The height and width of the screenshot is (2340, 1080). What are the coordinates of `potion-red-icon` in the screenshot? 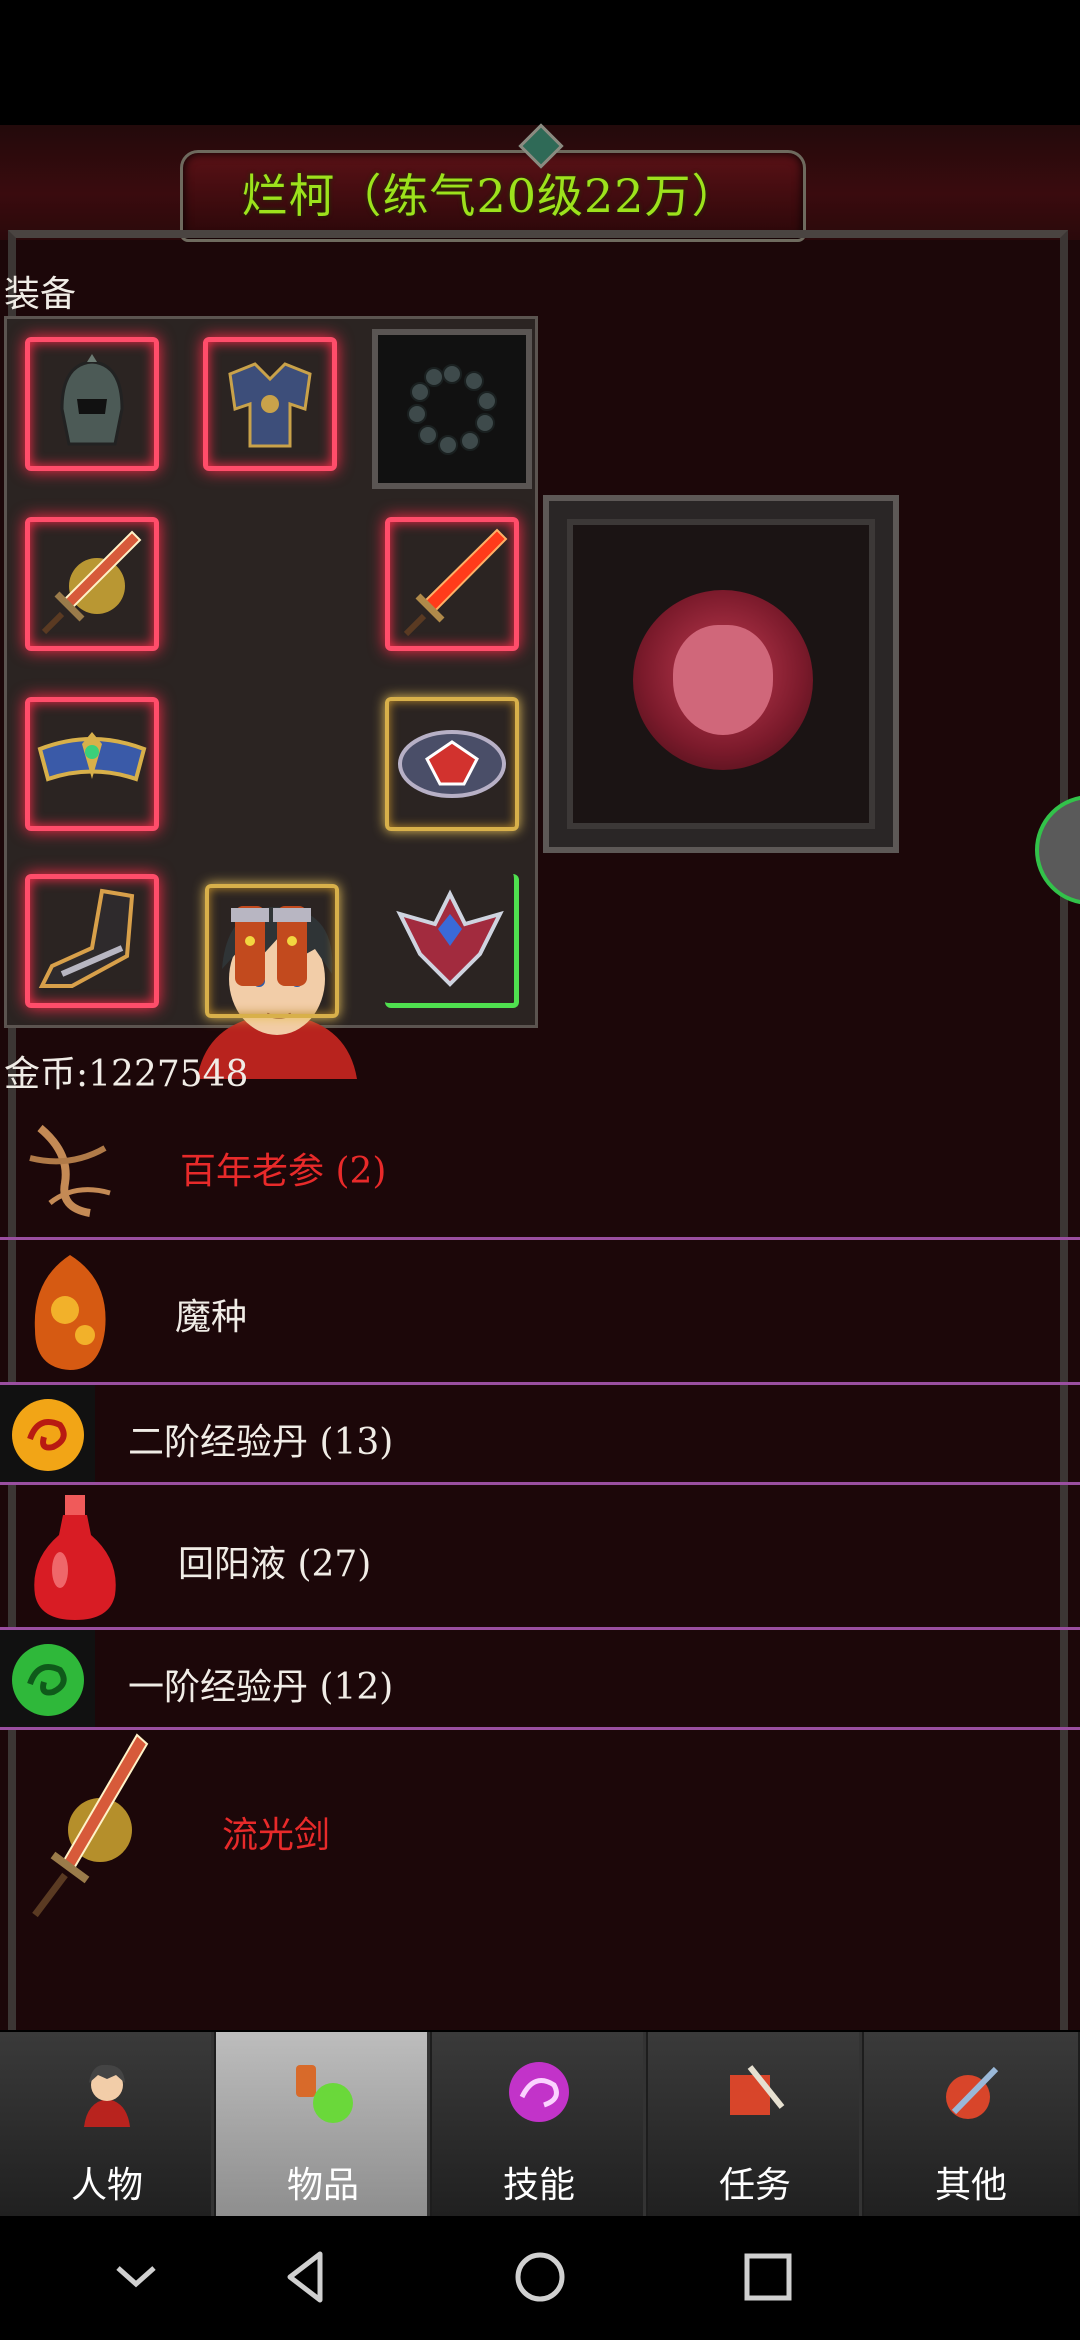 It's located at (75, 1557).